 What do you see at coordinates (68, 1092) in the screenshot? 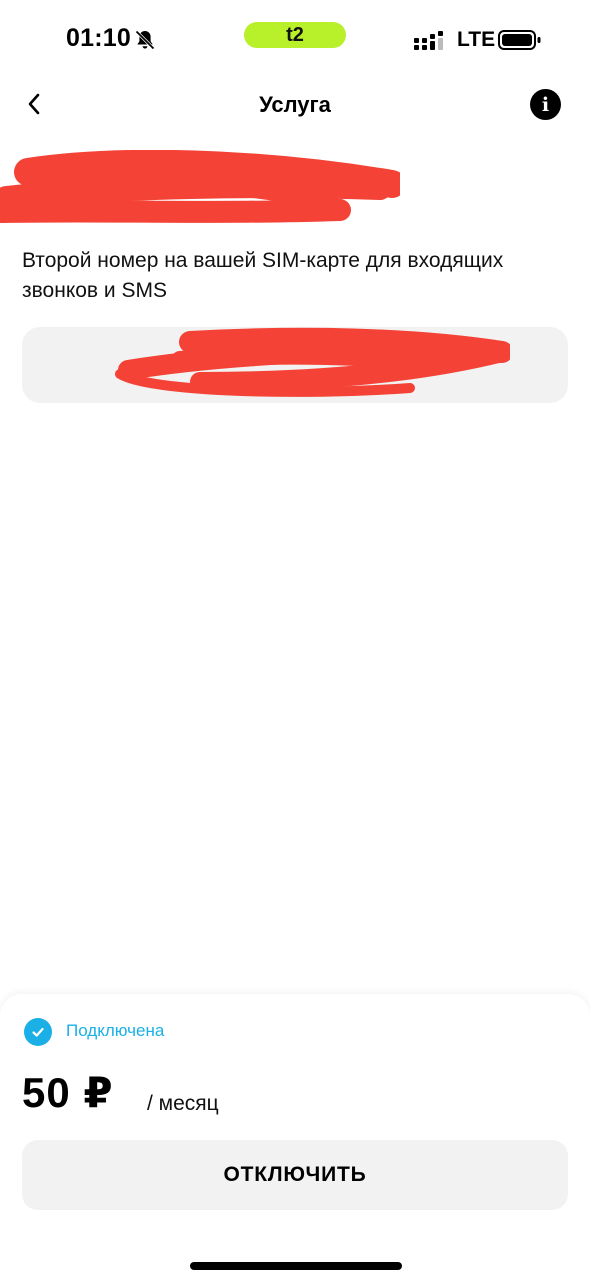
I see `price-value: 50 ₽` at bounding box center [68, 1092].